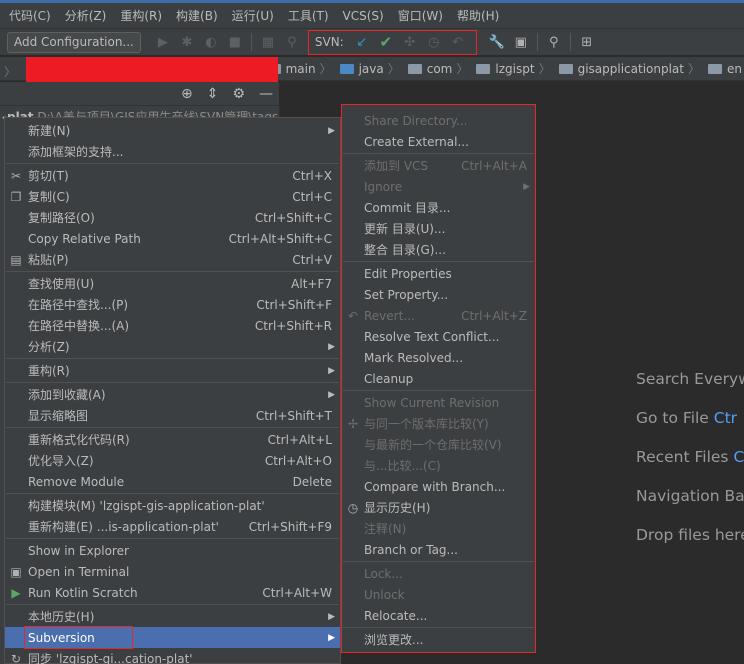  Describe the element at coordinates (172, 304) in the screenshot. I see `context-menu-item-p: 在路径中查找...(P) Ctrl+Shift+F` at that location.